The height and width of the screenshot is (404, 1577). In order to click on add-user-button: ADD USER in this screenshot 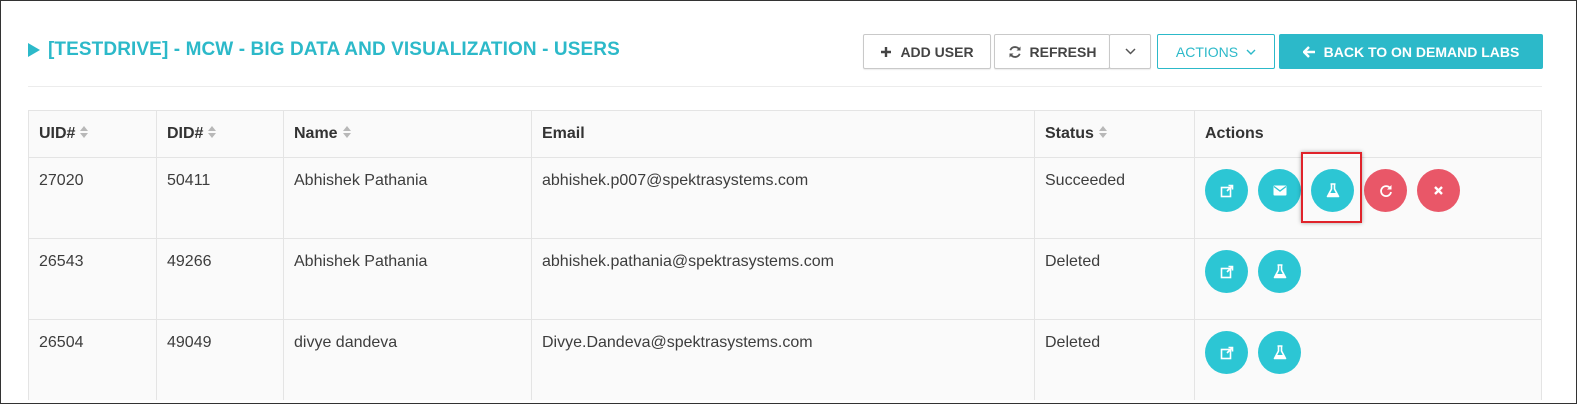, I will do `click(927, 51)`.